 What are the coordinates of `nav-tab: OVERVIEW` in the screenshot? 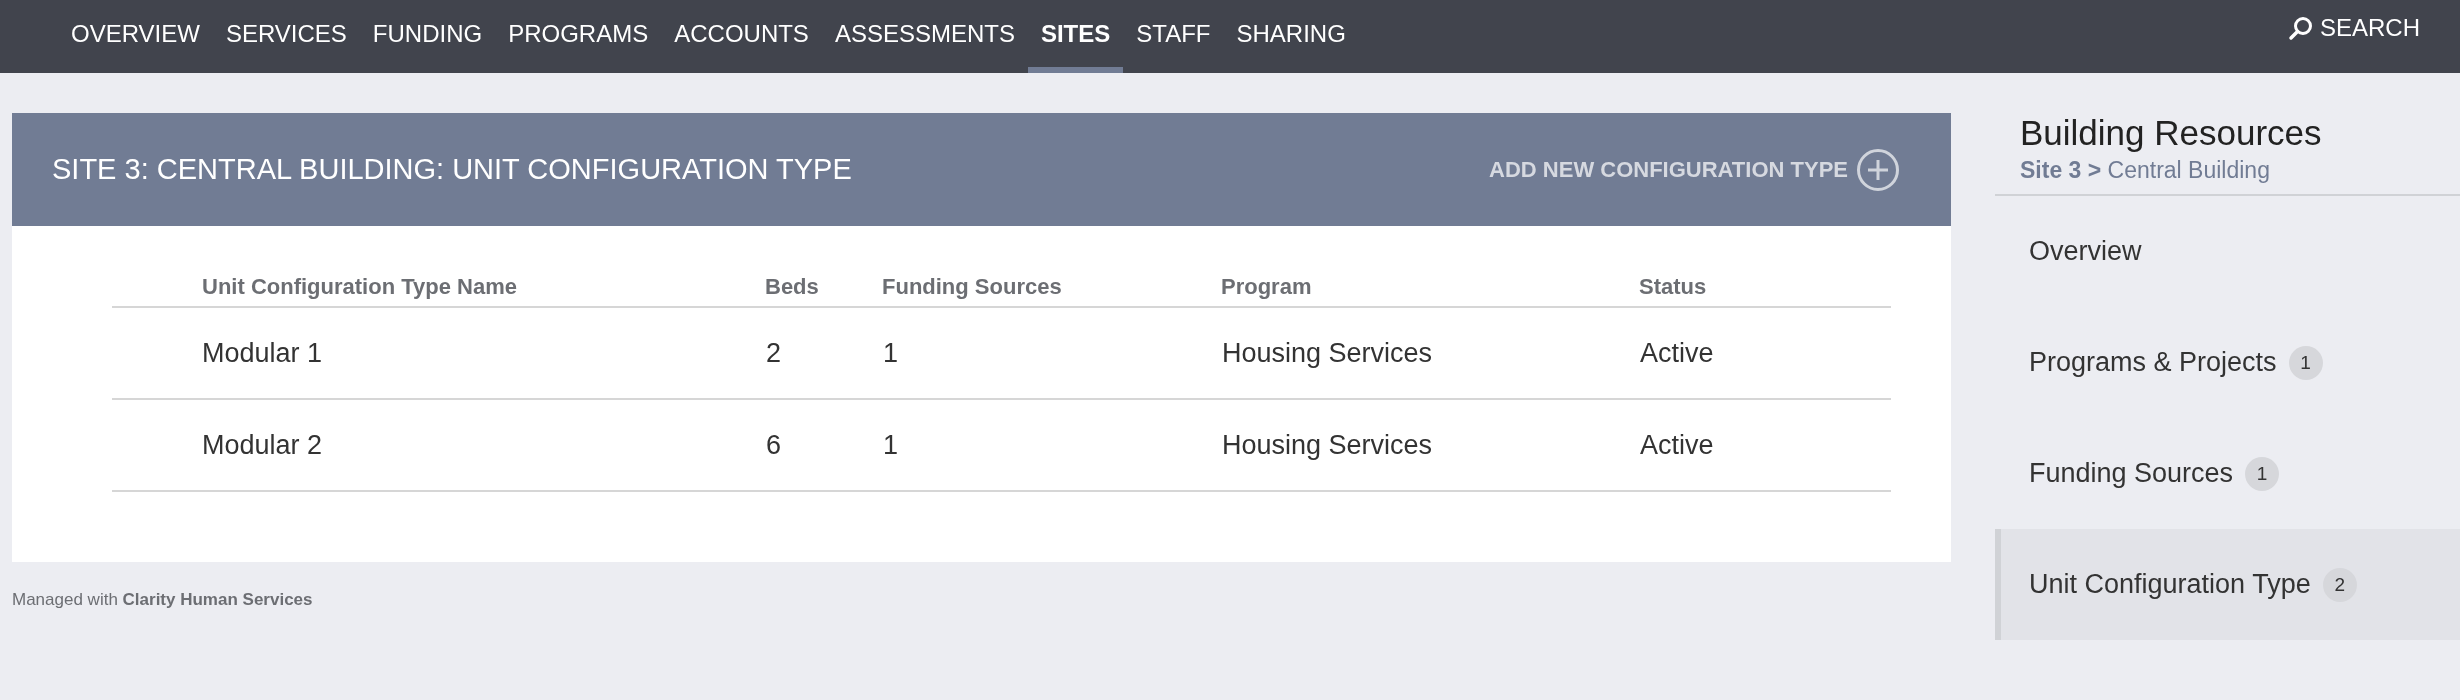 It's located at (135, 36).